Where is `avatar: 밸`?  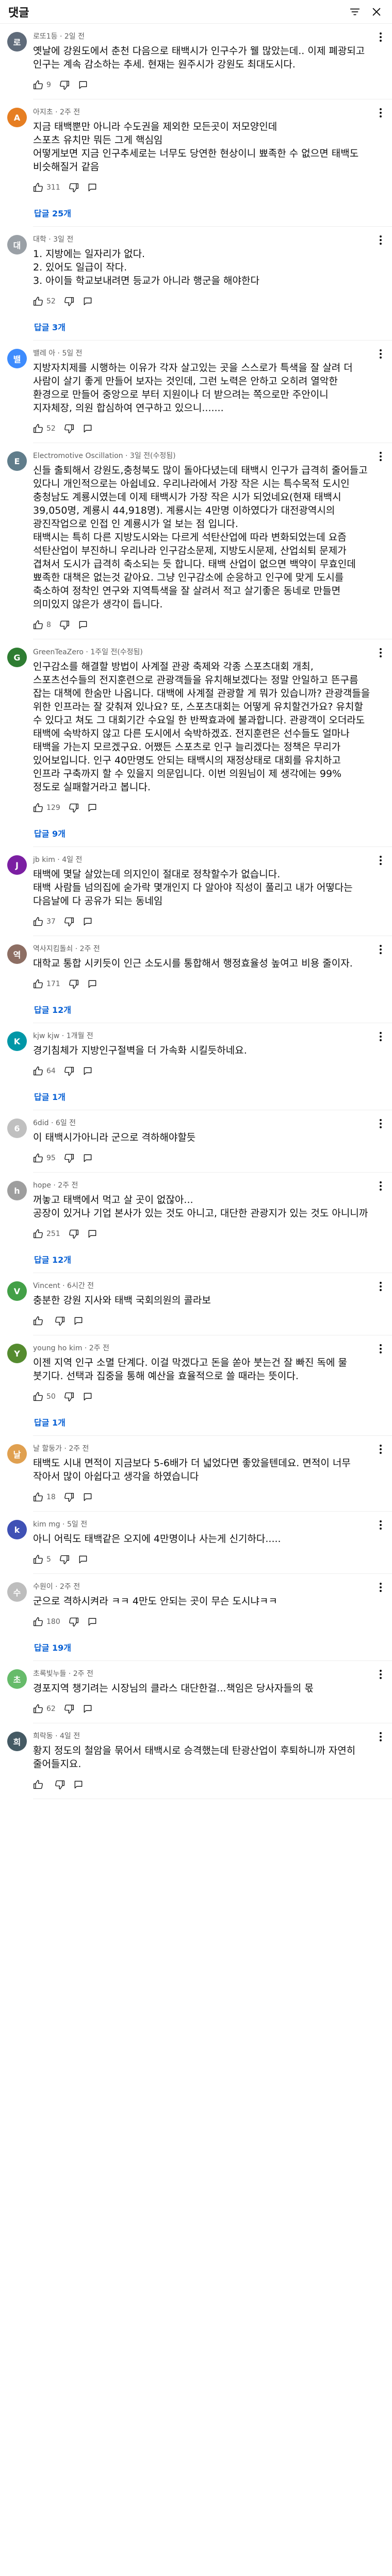
avatar: 밸 is located at coordinates (17, 358).